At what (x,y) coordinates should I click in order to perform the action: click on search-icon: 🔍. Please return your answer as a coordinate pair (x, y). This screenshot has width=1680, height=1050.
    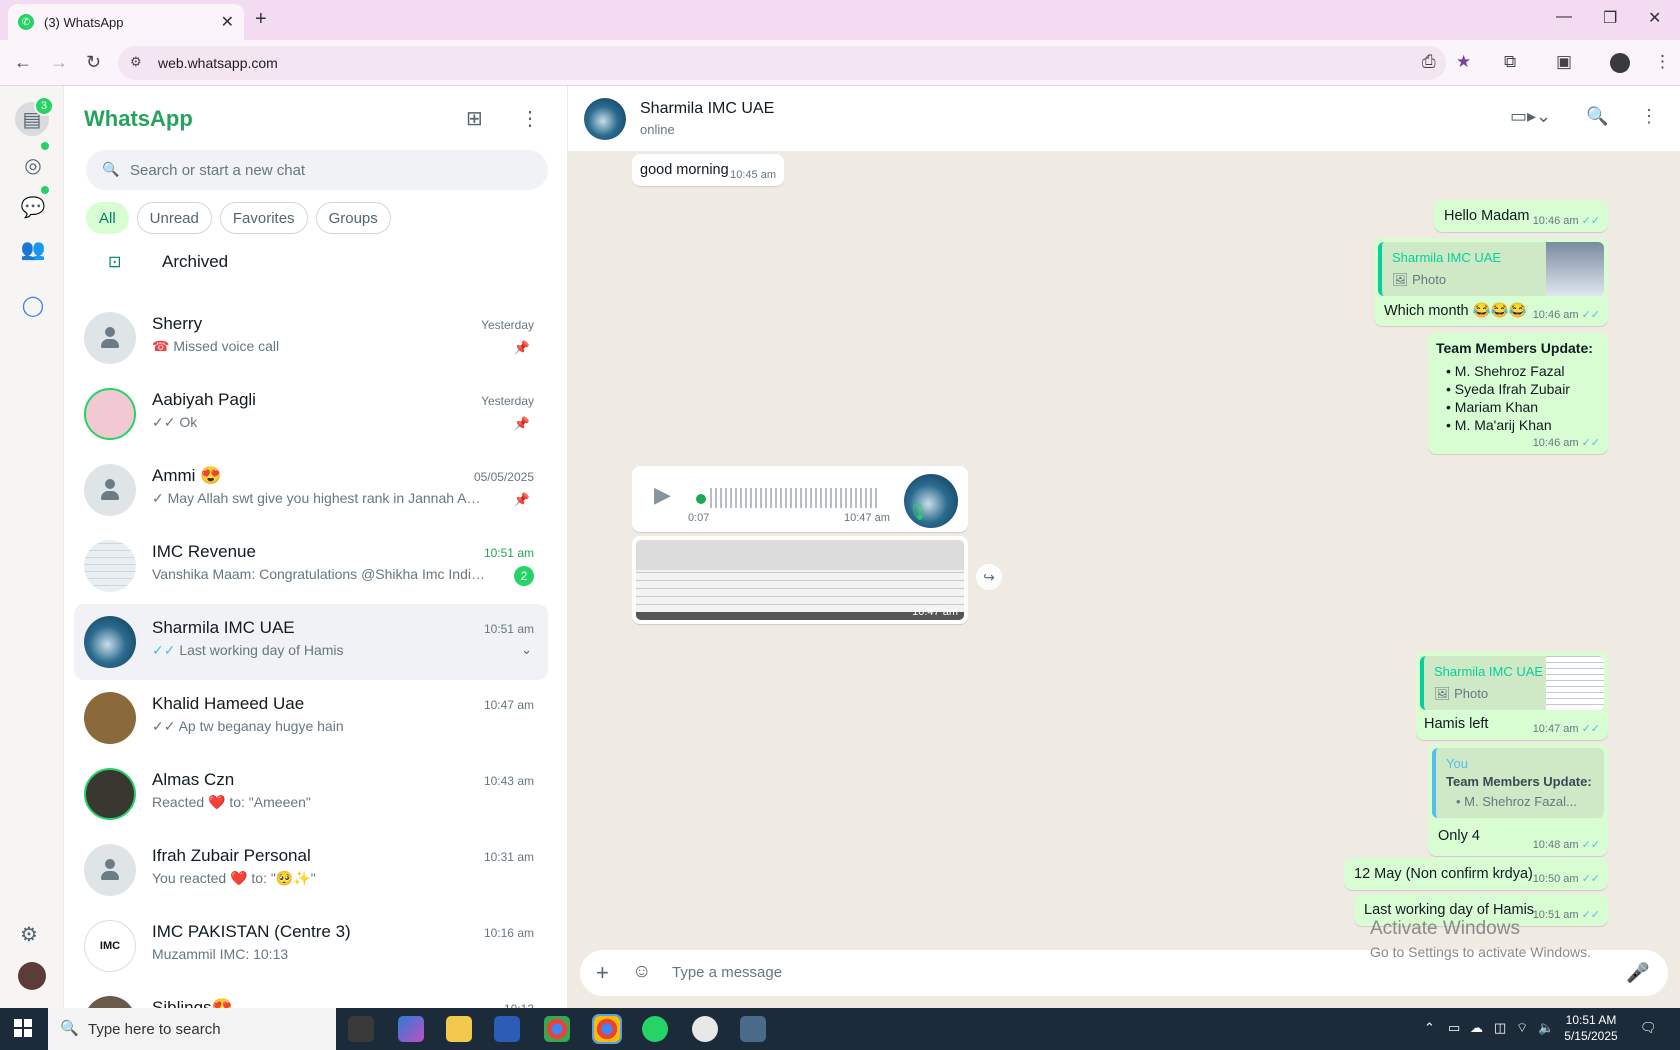
    Looking at the image, I should click on (1597, 116).